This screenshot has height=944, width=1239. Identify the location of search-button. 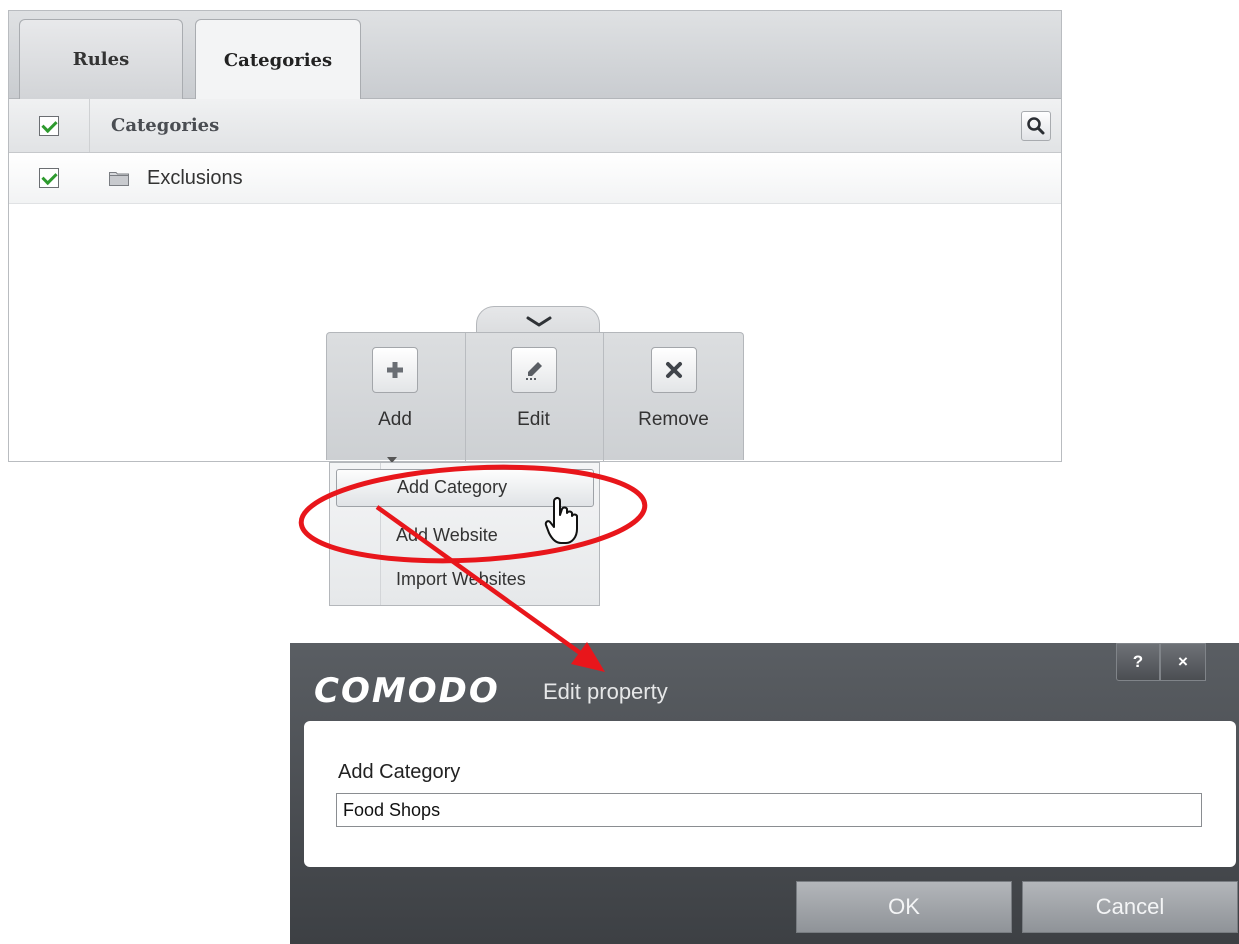
(1036, 126).